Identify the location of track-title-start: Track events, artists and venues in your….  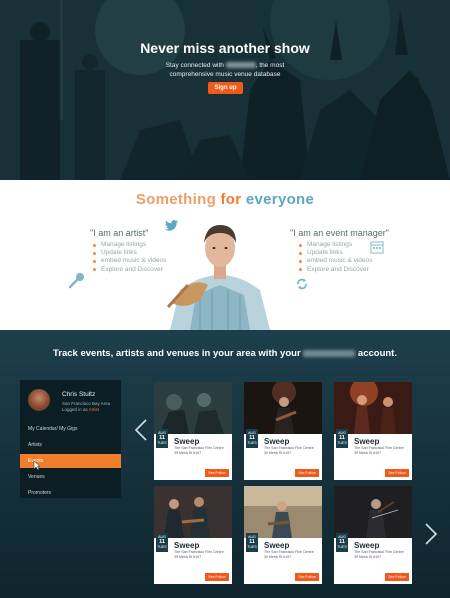
(177, 353).